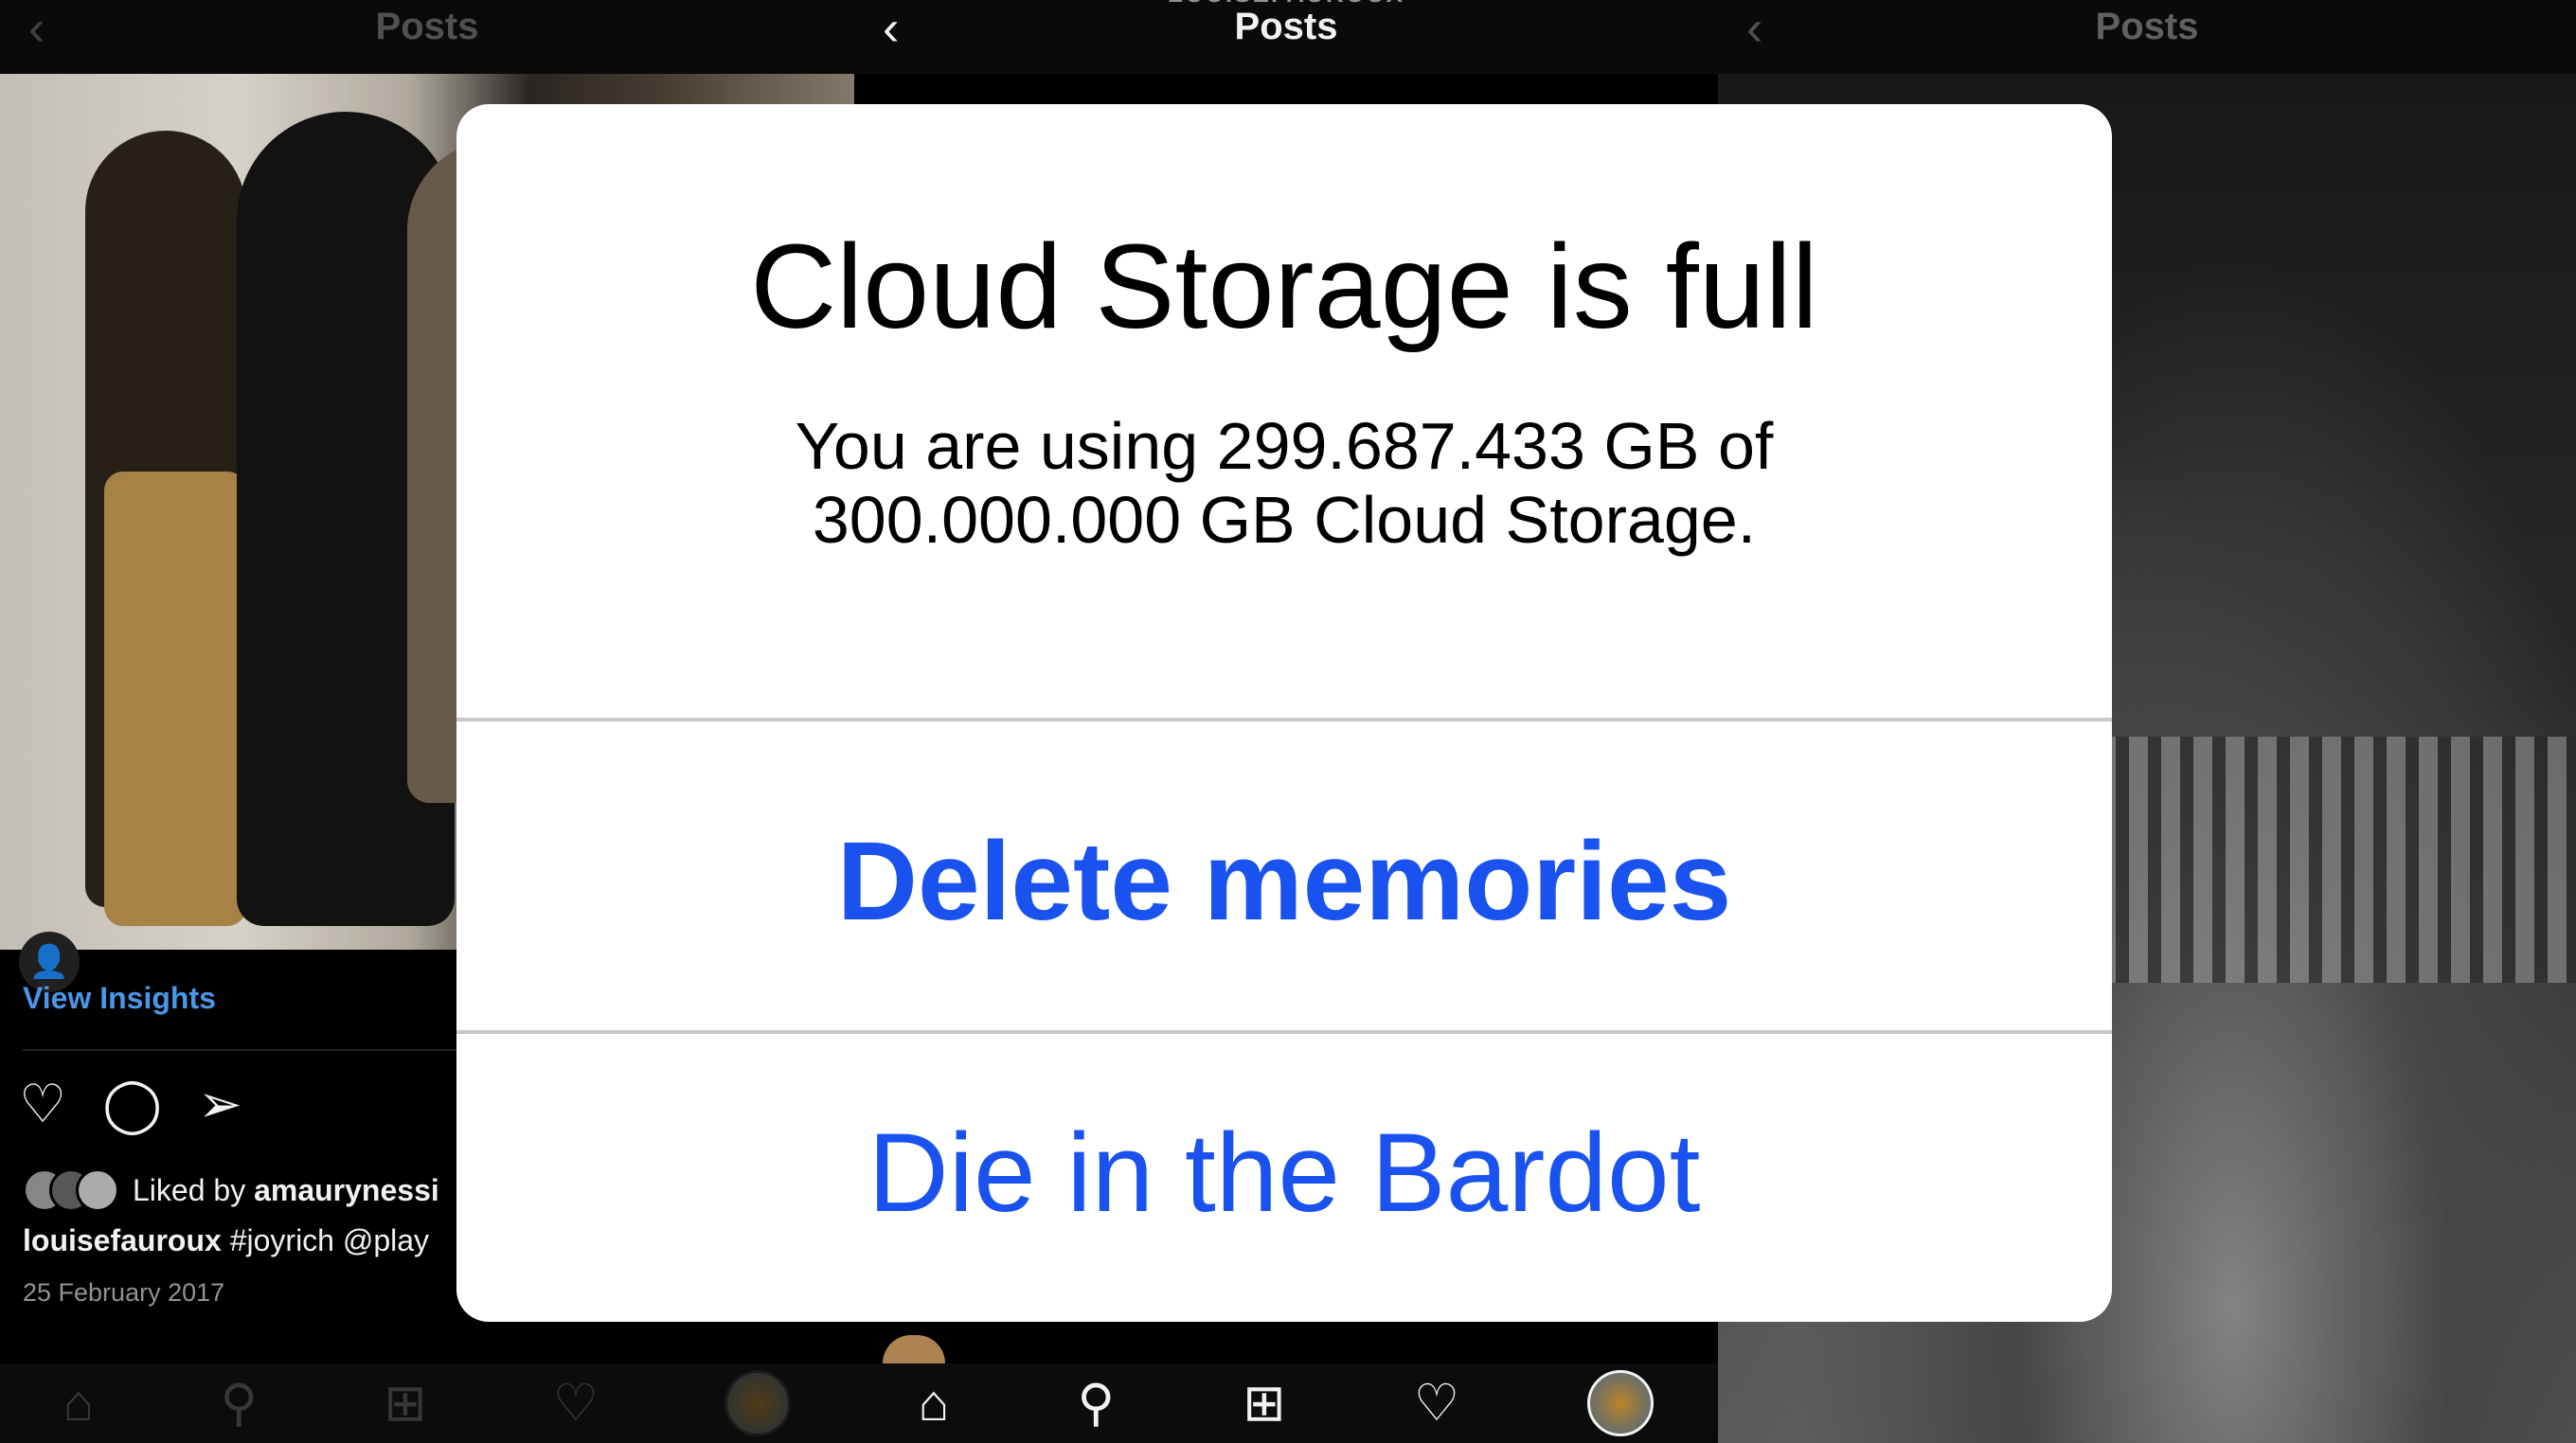 This screenshot has height=1443, width=2576. I want to click on die-in-the-bardot-button: Die in the Bardot, so click(1284, 1173).